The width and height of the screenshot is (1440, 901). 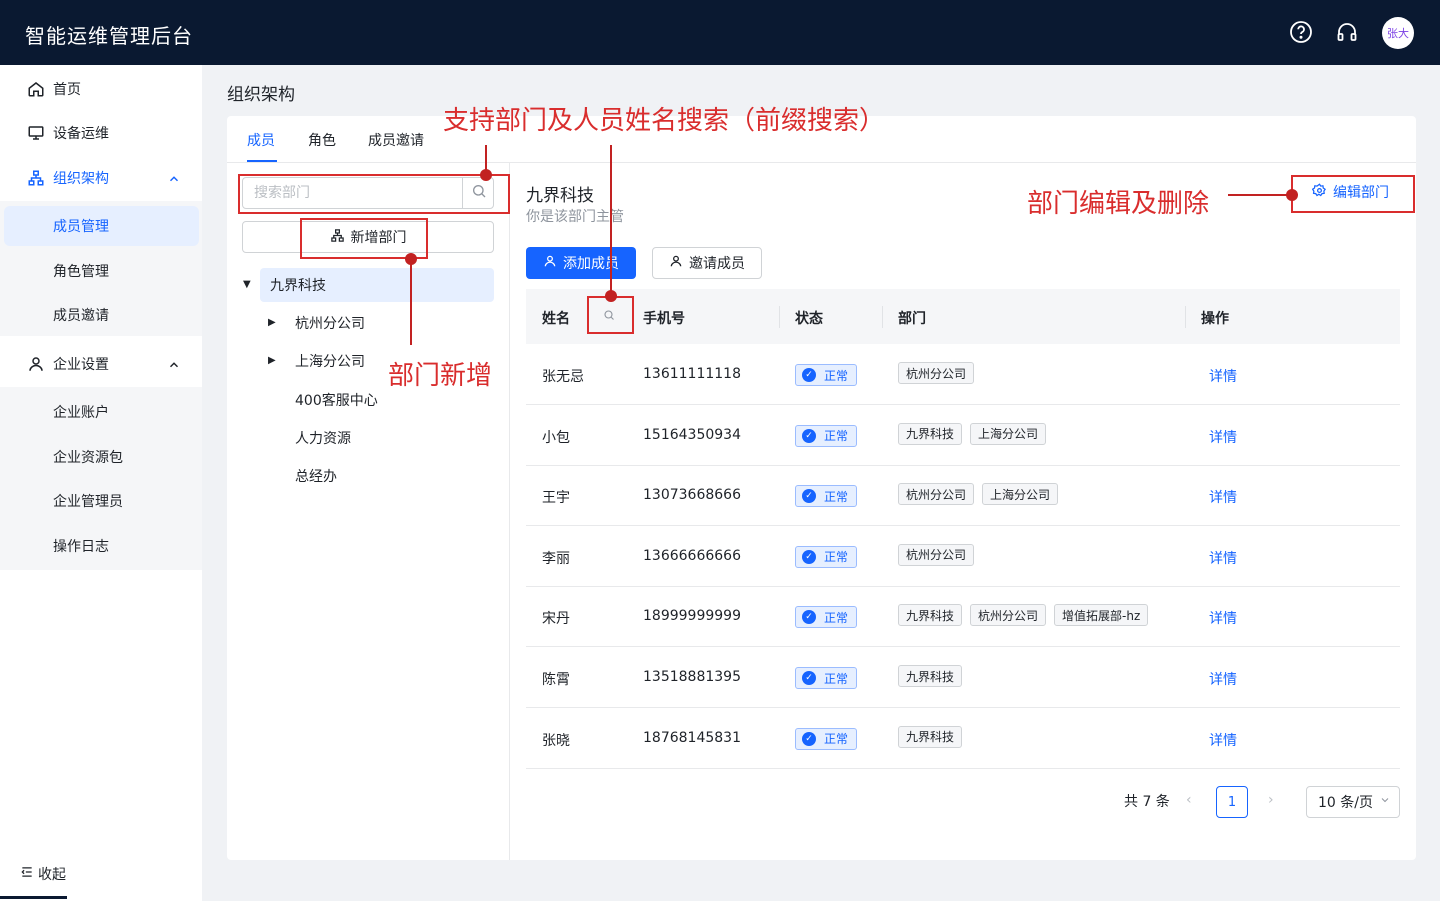 I want to click on member-name: 陈霄, so click(x=556, y=680).